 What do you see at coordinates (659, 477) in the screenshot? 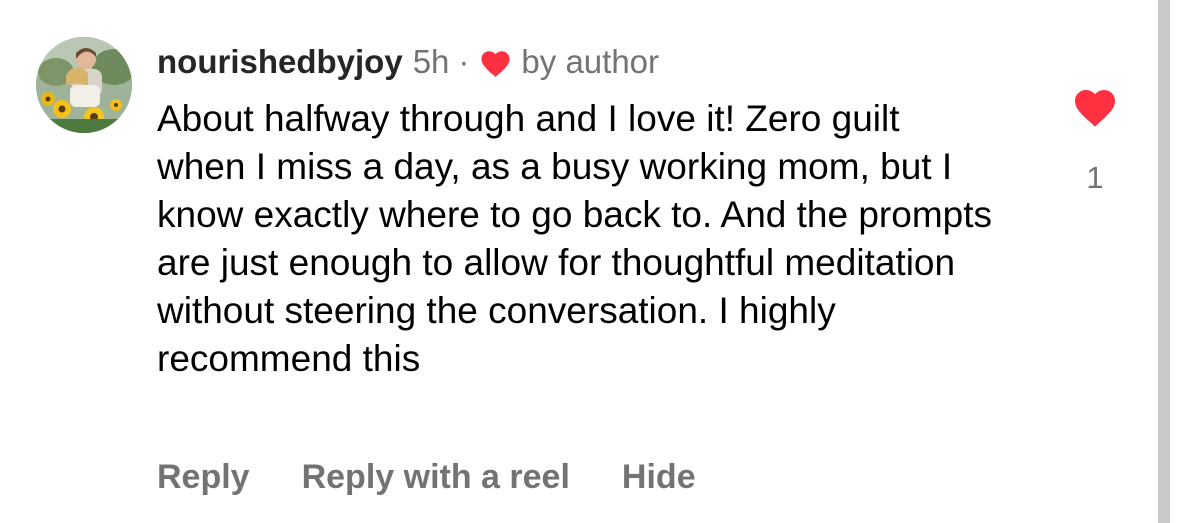
I see `hide-button: Hide` at bounding box center [659, 477].